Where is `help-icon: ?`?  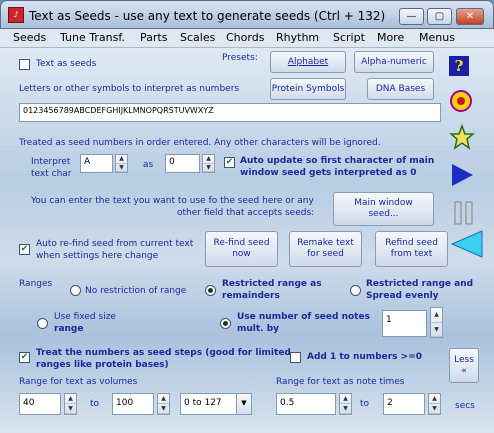
help-icon: ? is located at coordinates (459, 66).